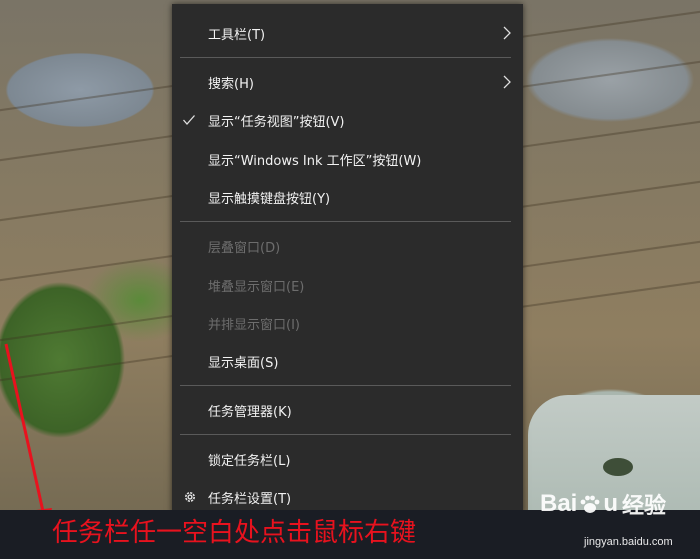 This screenshot has width=700, height=559. What do you see at coordinates (249, 461) in the screenshot?
I see `menu-item-label: 锁定任务栏(L)` at bounding box center [249, 461].